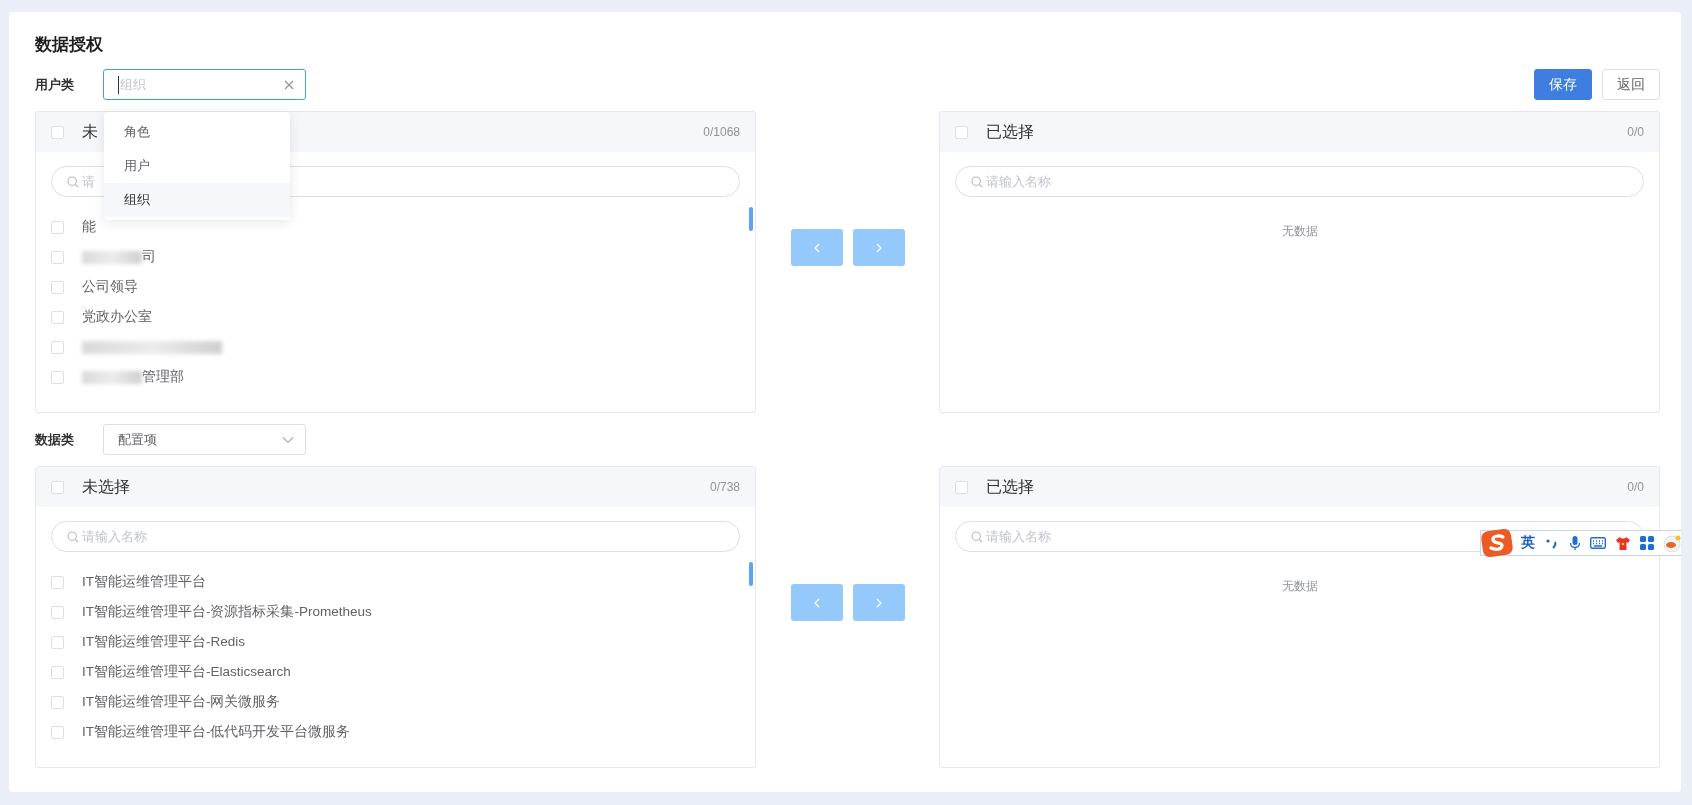 This screenshot has height=805, width=1692. Describe the element at coordinates (197, 200) in the screenshot. I see `dropdown-option: 组织` at that location.